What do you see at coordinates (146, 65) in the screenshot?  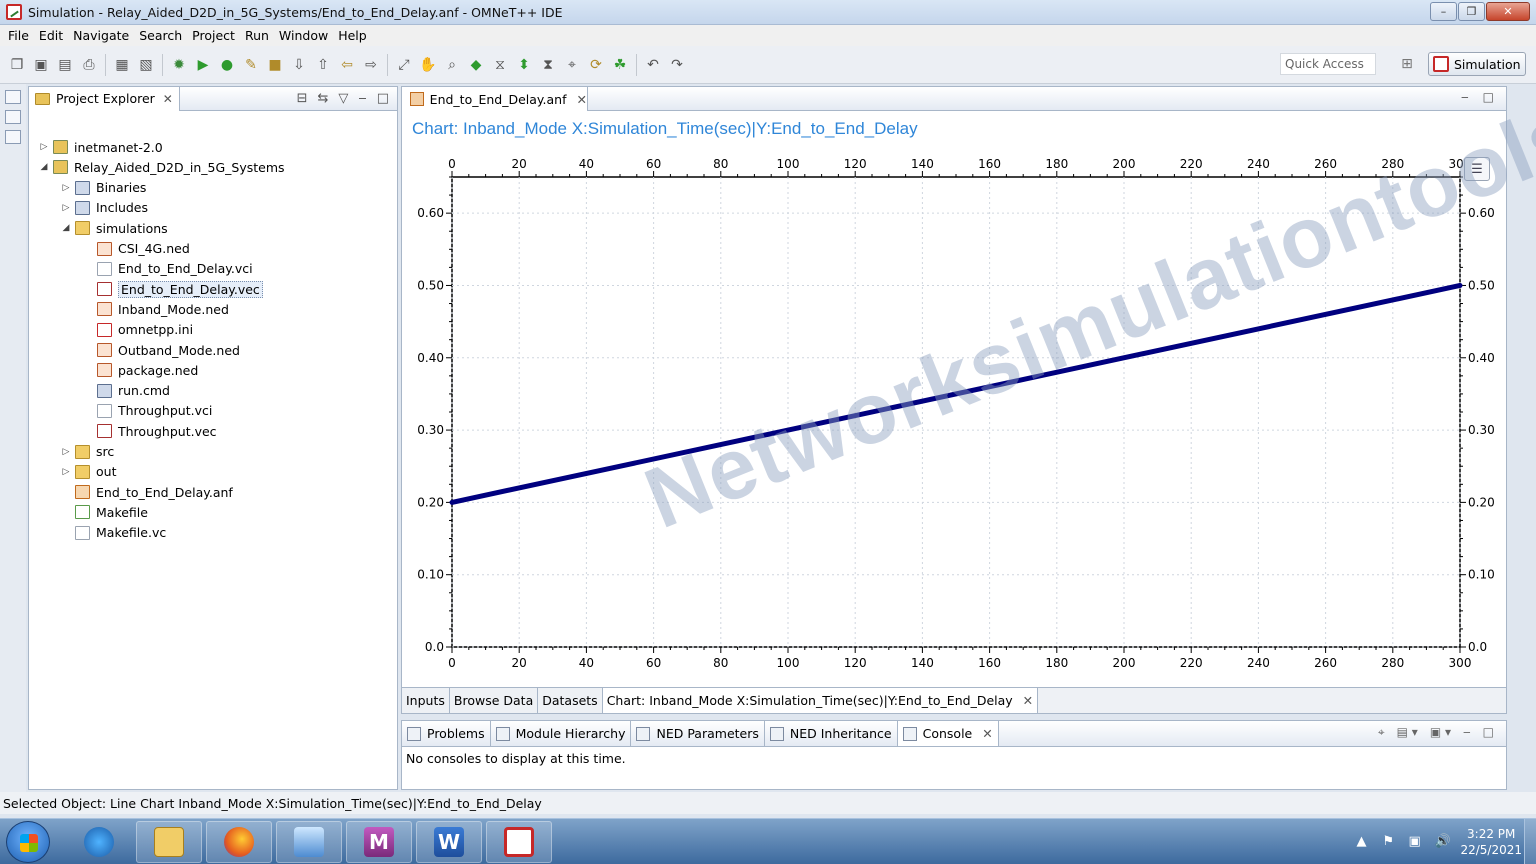 I see `open-type-icon: ▧` at bounding box center [146, 65].